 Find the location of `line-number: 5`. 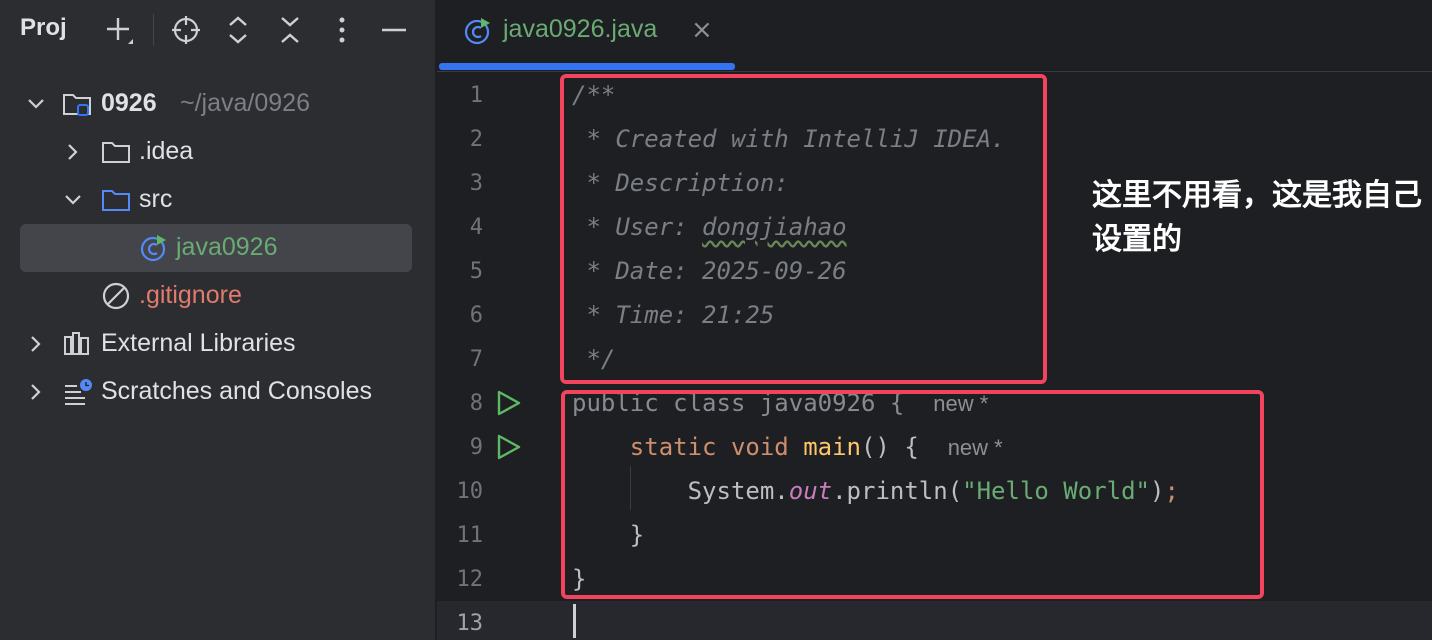

line-number: 5 is located at coordinates (476, 271).